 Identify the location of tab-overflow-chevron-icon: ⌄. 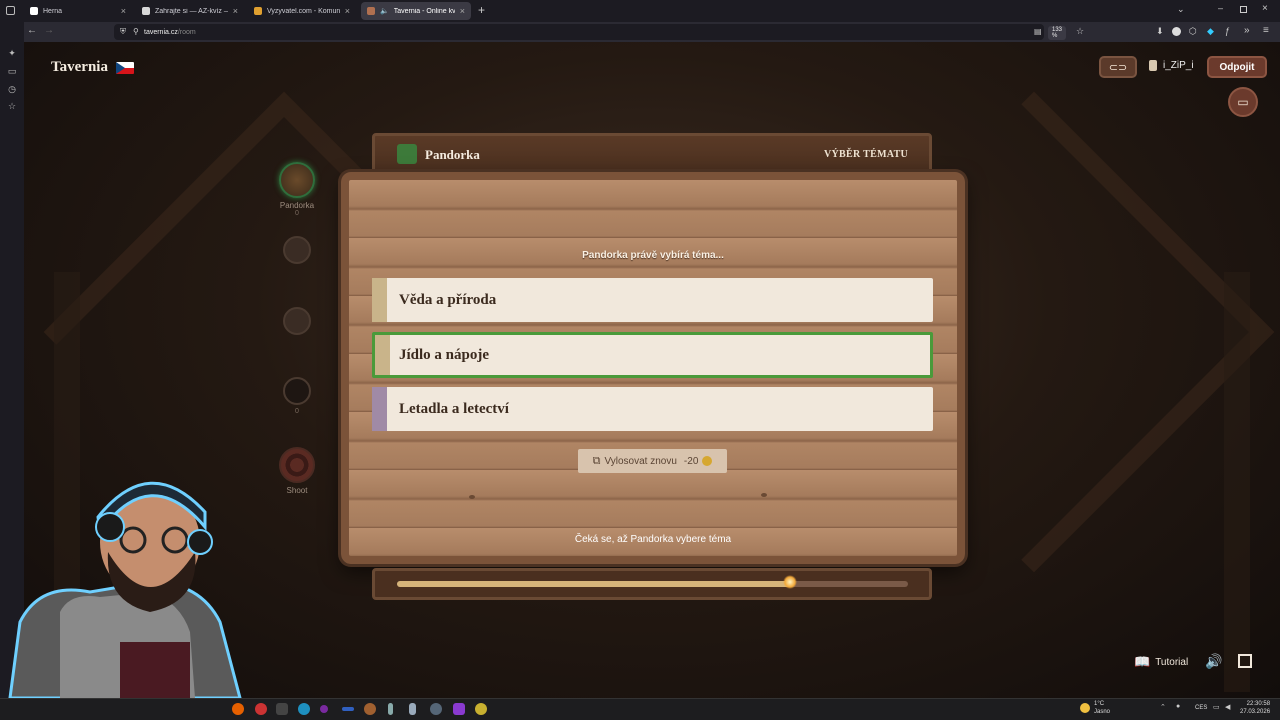
(1181, 9).